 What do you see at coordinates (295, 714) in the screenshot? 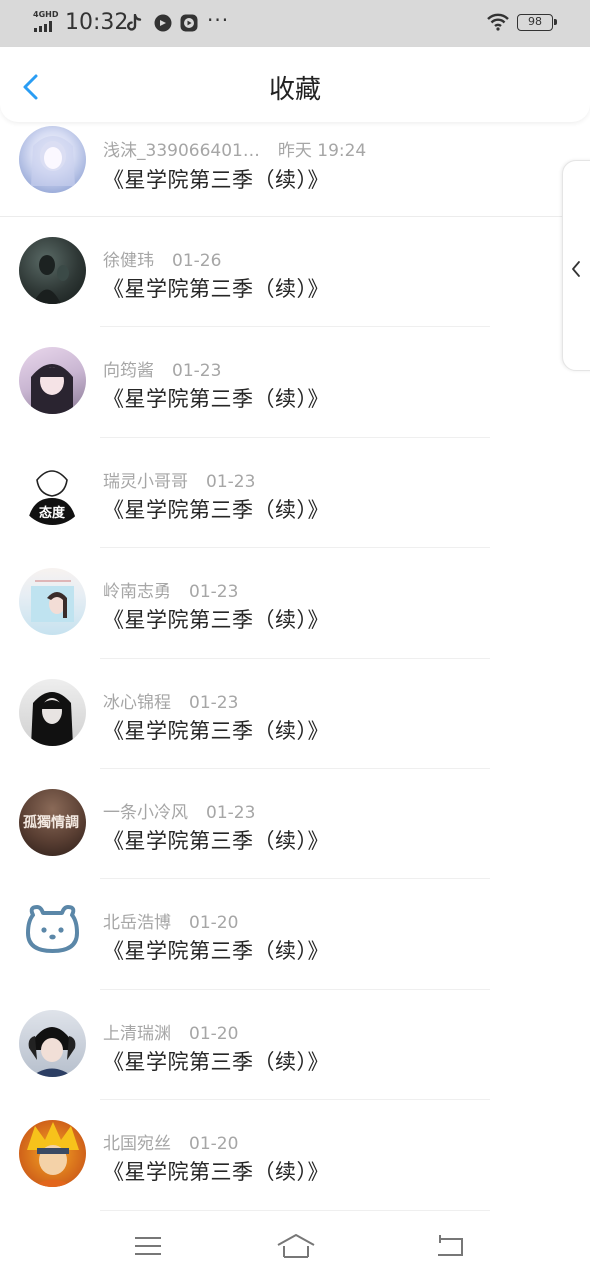
I see `list-item: 冰心锦程 01-23 《星学院第三季（续）》` at bounding box center [295, 714].